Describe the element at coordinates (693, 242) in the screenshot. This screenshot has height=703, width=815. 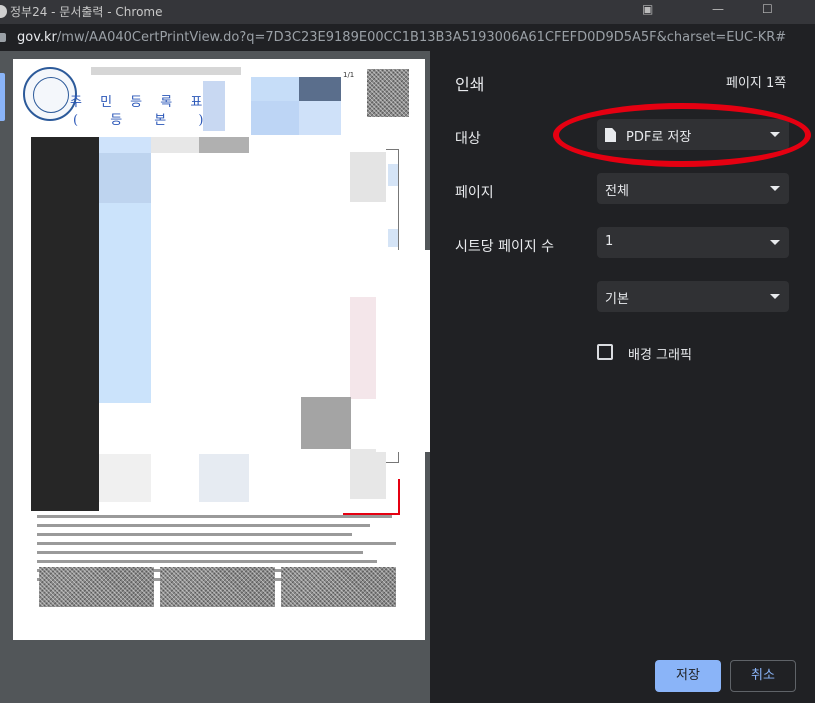
I see `pages-per-sheet-select: 1` at that location.